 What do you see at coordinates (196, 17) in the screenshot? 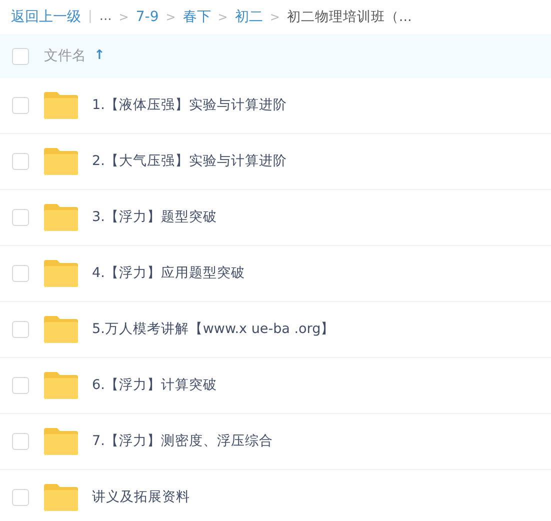
I see `breadcrumb-link: 春下` at bounding box center [196, 17].